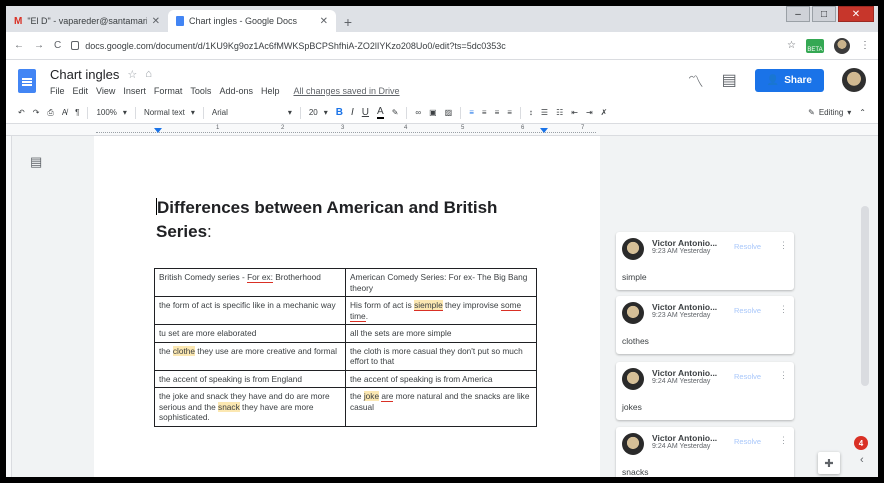 The image size is (884, 483). I want to click on underline-button: U, so click(365, 112).